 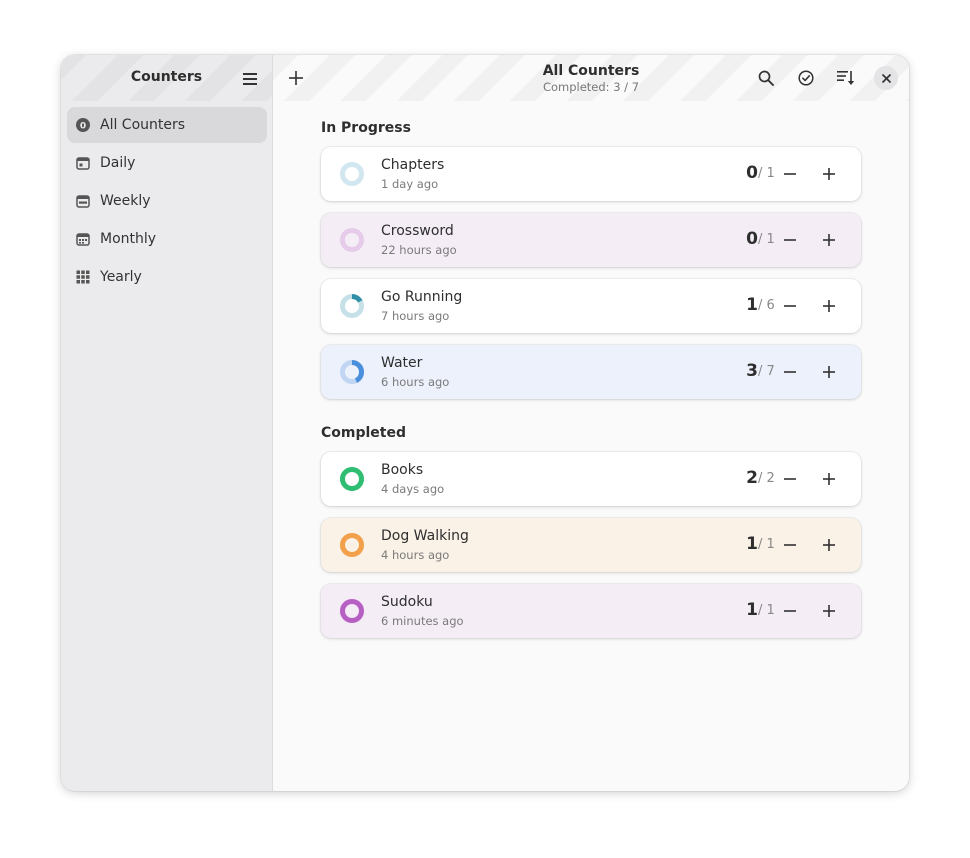 What do you see at coordinates (364, 433) in the screenshot?
I see `section-label-completed: Completed` at bounding box center [364, 433].